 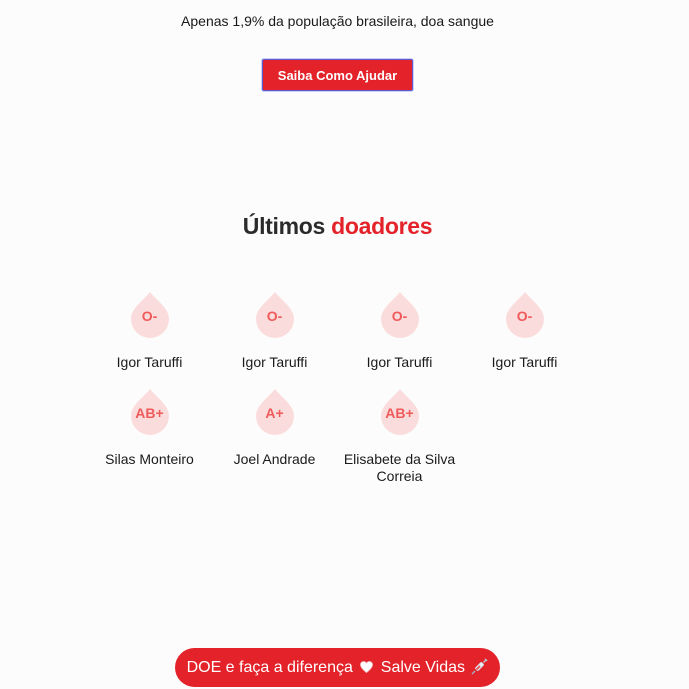 I want to click on learn-how-to-help-button: Saiba Como Ajudar, so click(x=337, y=75).